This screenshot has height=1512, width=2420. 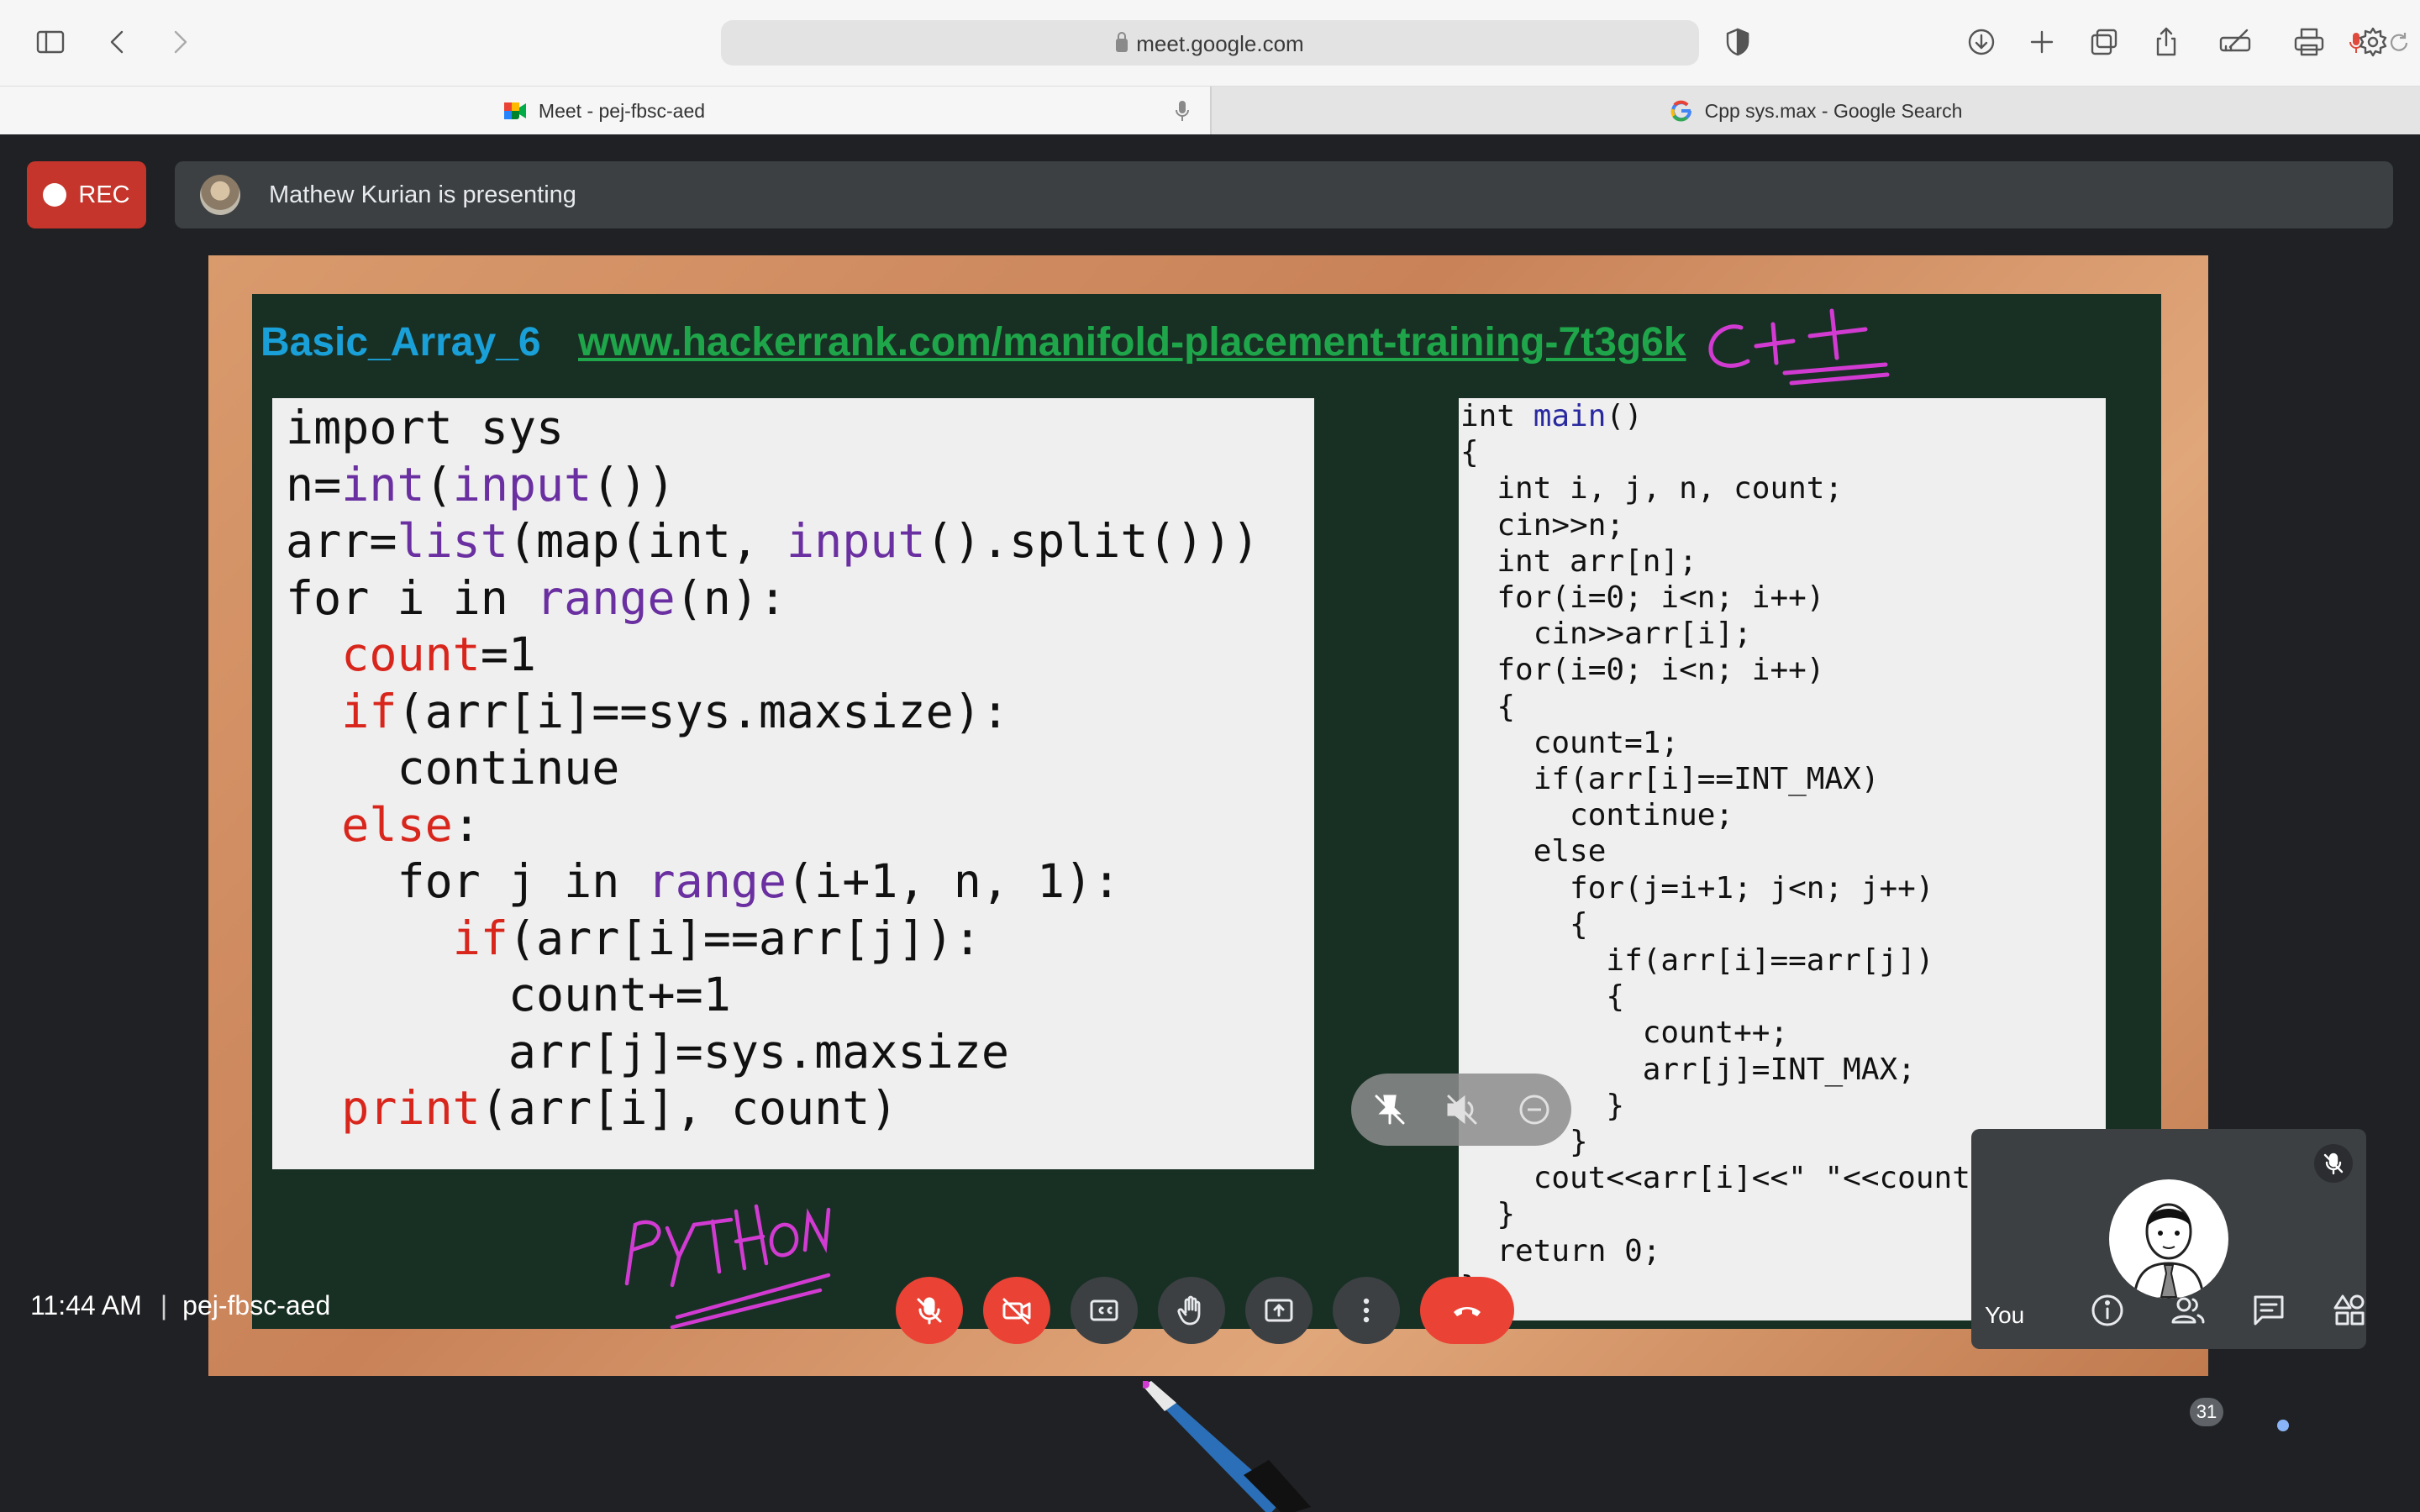 What do you see at coordinates (1606, 634) in the screenshot?
I see `cpp-code-line: cin>>arr[i];` at bounding box center [1606, 634].